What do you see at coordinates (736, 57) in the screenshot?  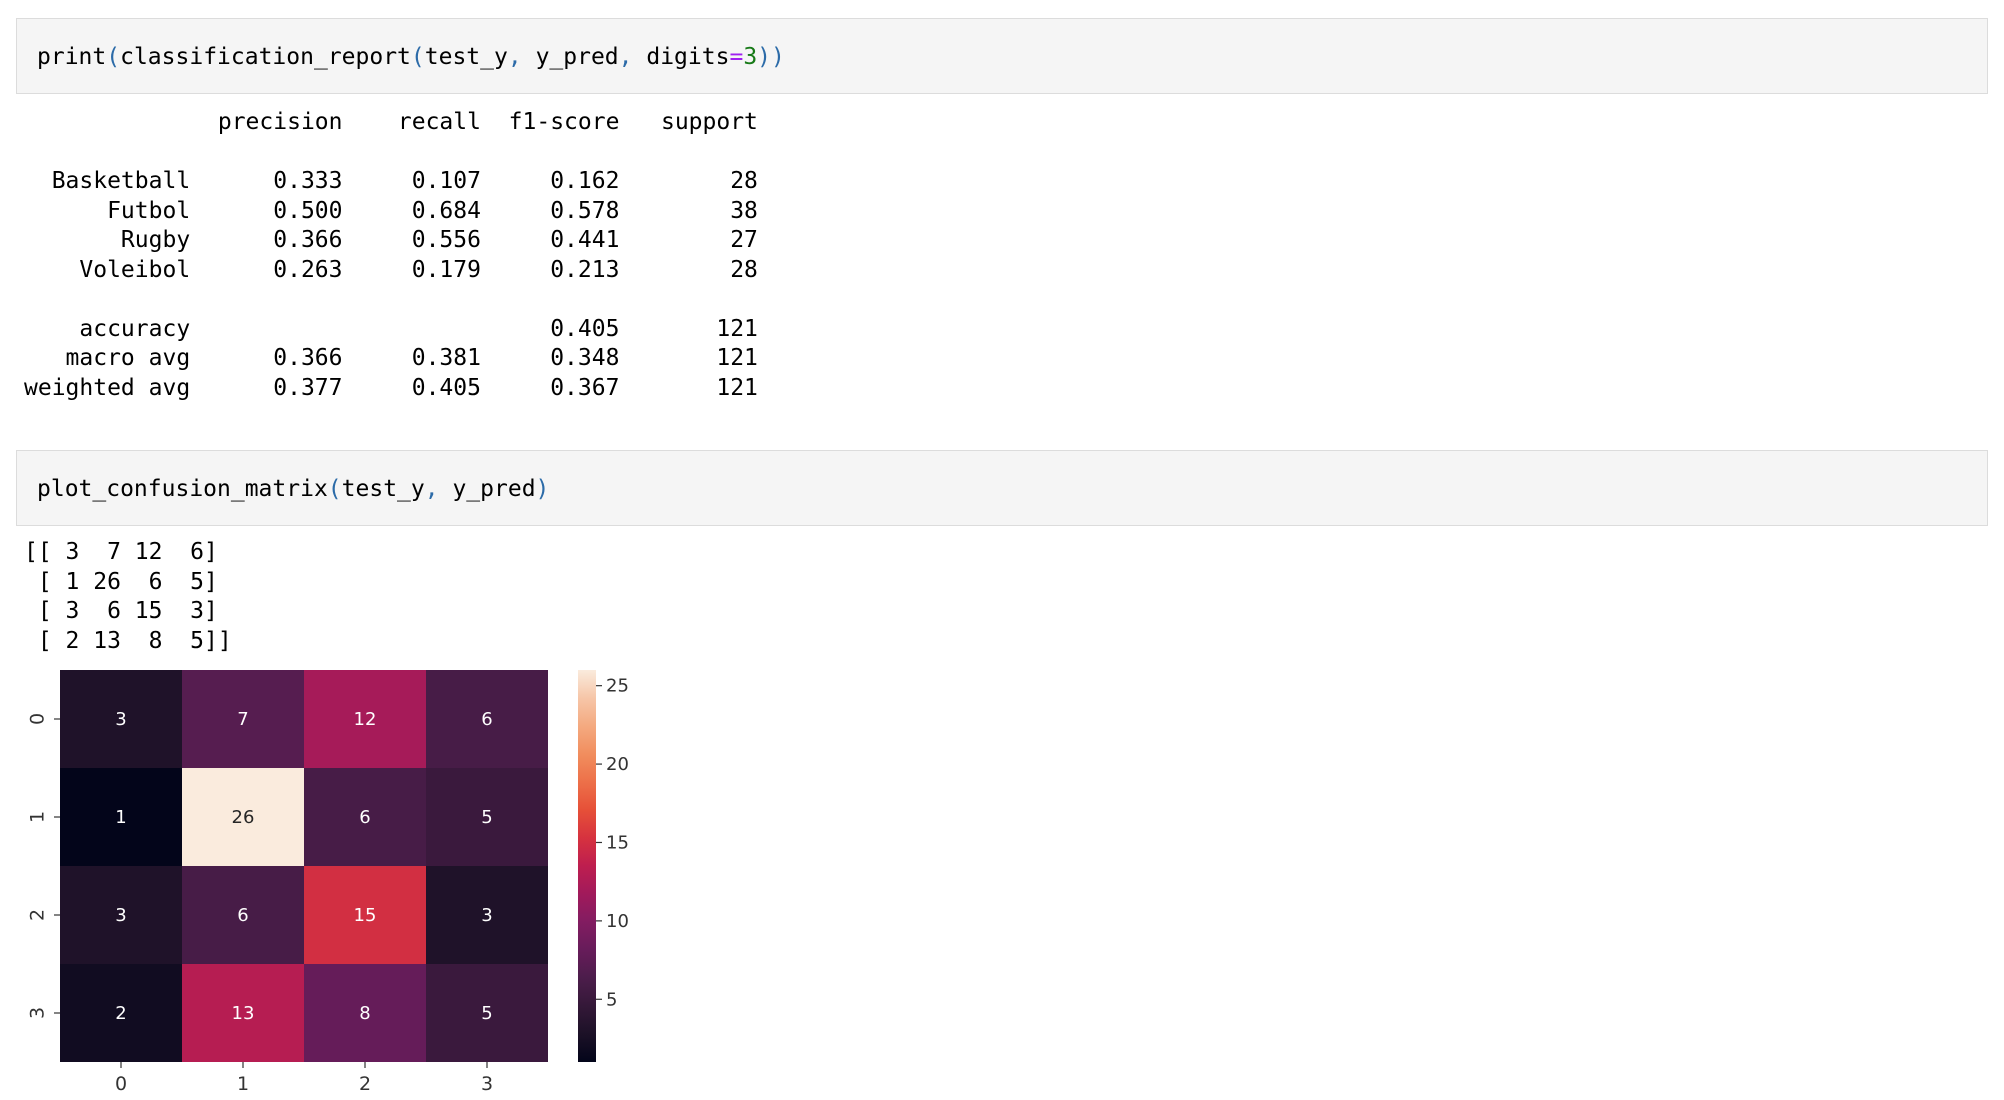 I see `code-operator: =` at bounding box center [736, 57].